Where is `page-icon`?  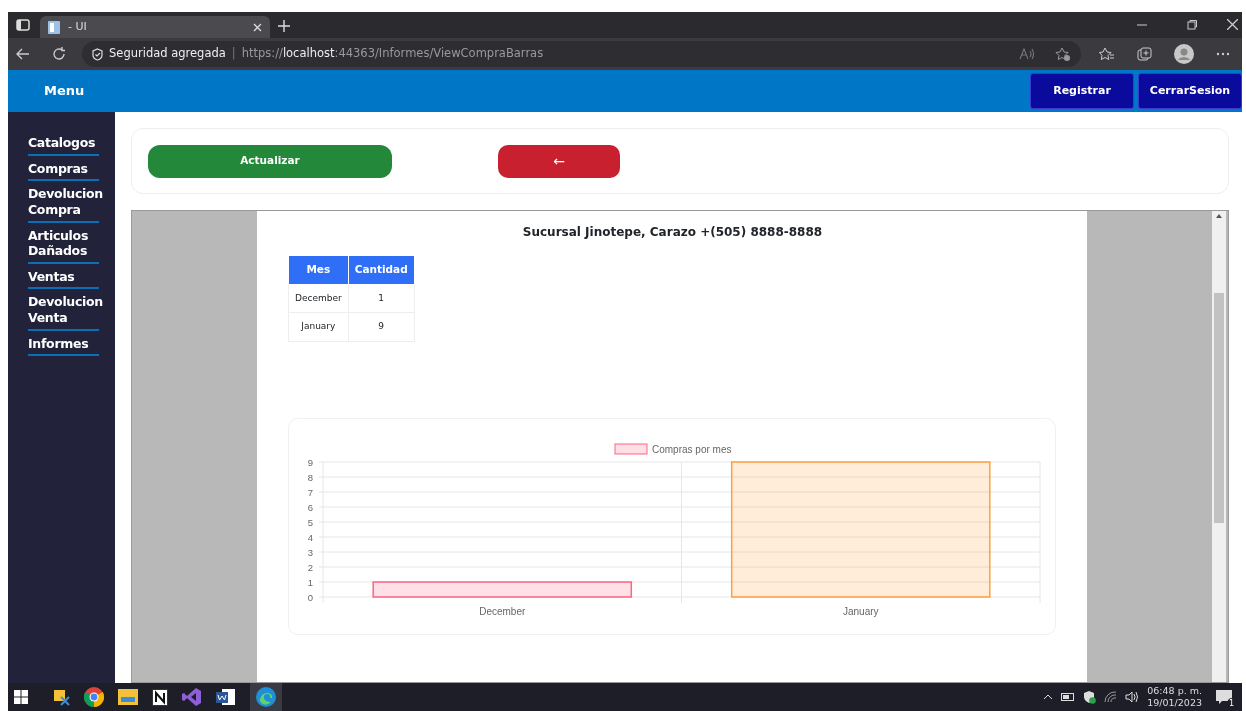
page-icon is located at coordinates (54, 27).